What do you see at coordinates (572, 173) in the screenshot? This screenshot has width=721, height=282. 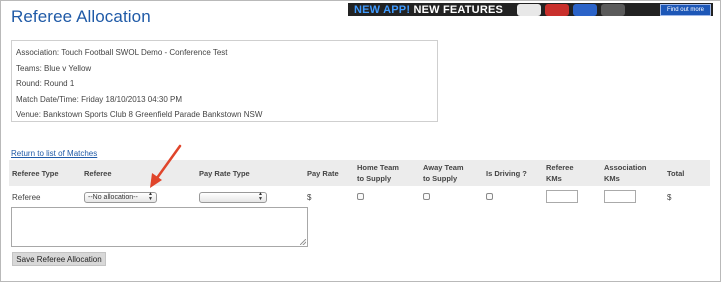 I see `header-referee-kms: Referee KMs` at bounding box center [572, 173].